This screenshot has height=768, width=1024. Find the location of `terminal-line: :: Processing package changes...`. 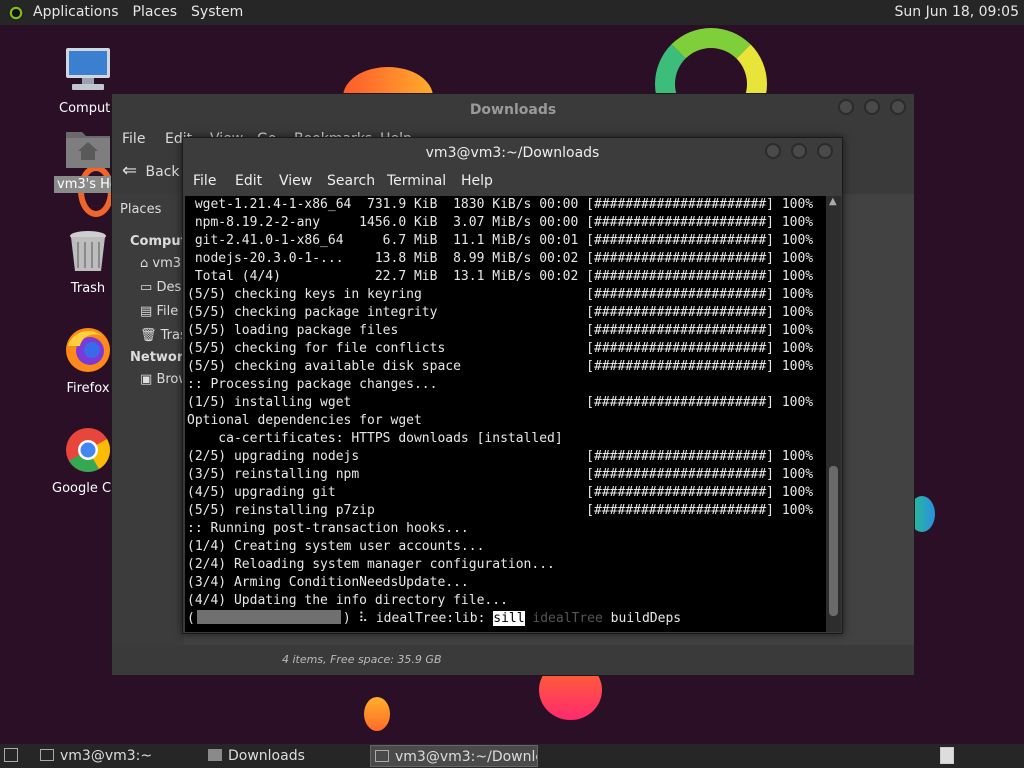

terminal-line: :: Processing package changes... is located at coordinates (312, 384).